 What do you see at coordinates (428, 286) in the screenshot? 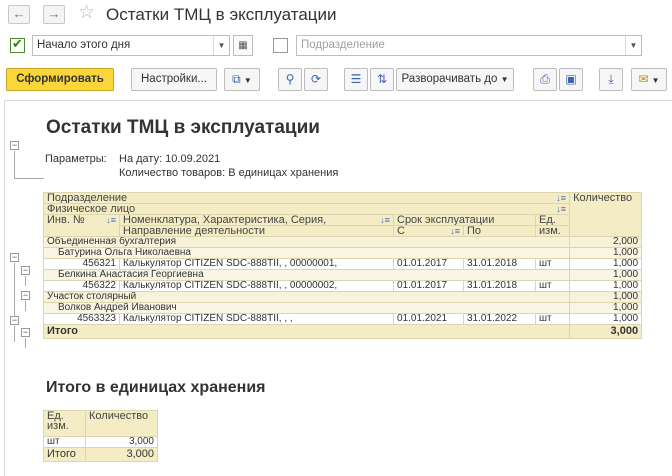
I see `from-cell: 01.01.2017` at bounding box center [428, 286].